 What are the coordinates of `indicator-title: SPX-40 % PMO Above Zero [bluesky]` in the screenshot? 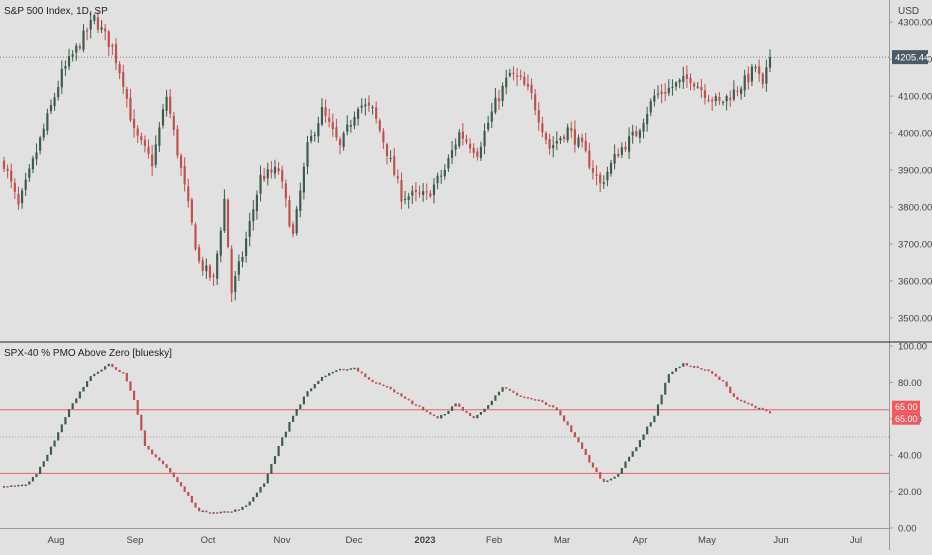 It's located at (88, 353).